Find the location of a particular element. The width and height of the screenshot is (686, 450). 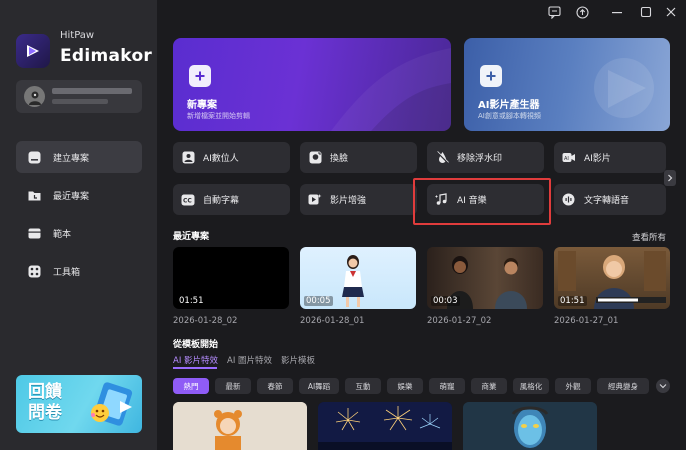

tool-label: 移除浮水印 is located at coordinates (480, 159).